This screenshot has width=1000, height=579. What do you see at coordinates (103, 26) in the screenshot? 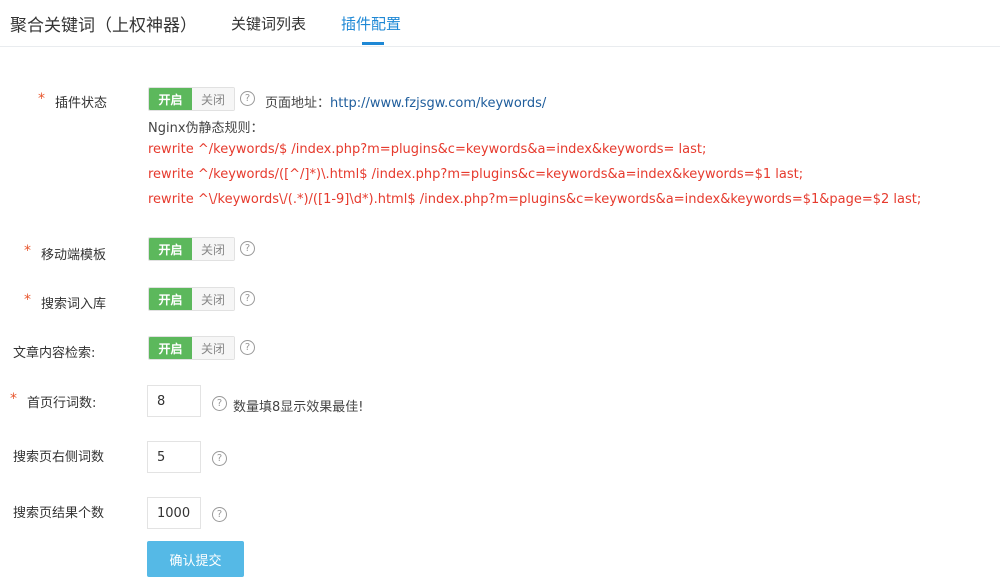
I see `app-title: 聚合关键词（上权神器）` at bounding box center [103, 26].